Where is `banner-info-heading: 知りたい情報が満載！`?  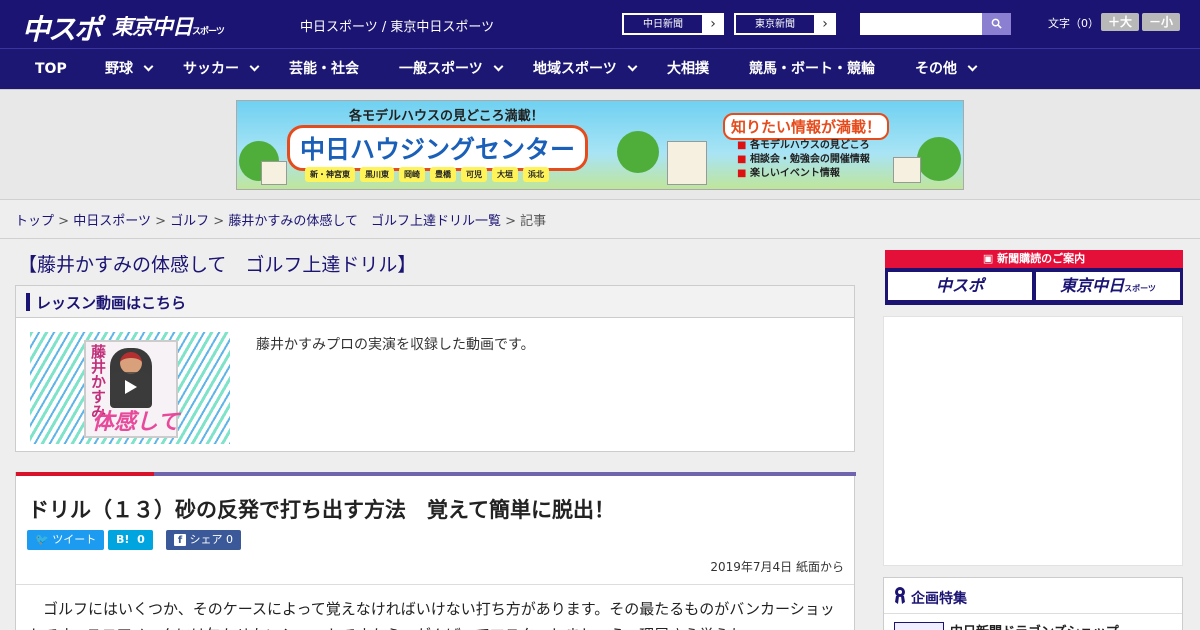 banner-info-heading: 知りたい情報が満載！ is located at coordinates (806, 126).